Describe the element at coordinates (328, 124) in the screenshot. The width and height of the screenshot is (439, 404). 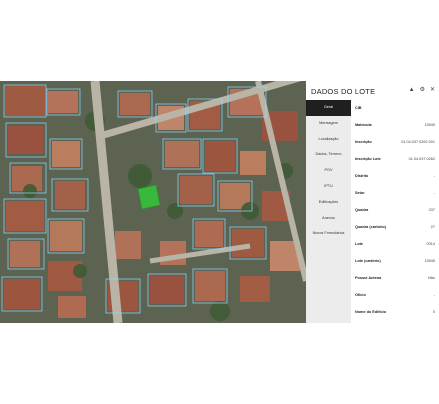
I see `tab-mensagem: Mensagem` at that location.